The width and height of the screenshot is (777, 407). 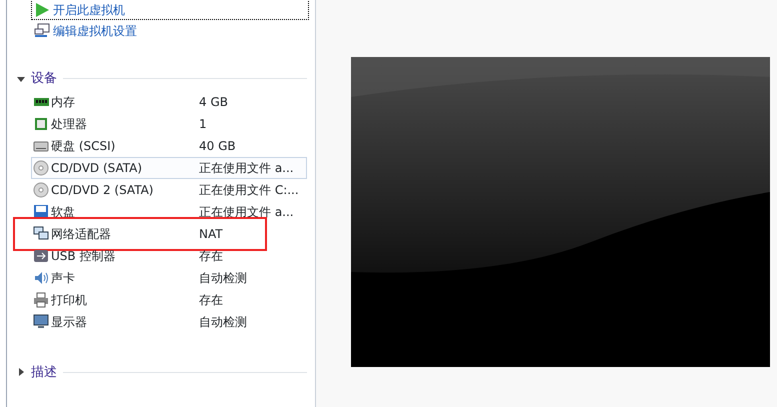 What do you see at coordinates (41, 212) in the screenshot?
I see `floppy-icon` at bounding box center [41, 212].